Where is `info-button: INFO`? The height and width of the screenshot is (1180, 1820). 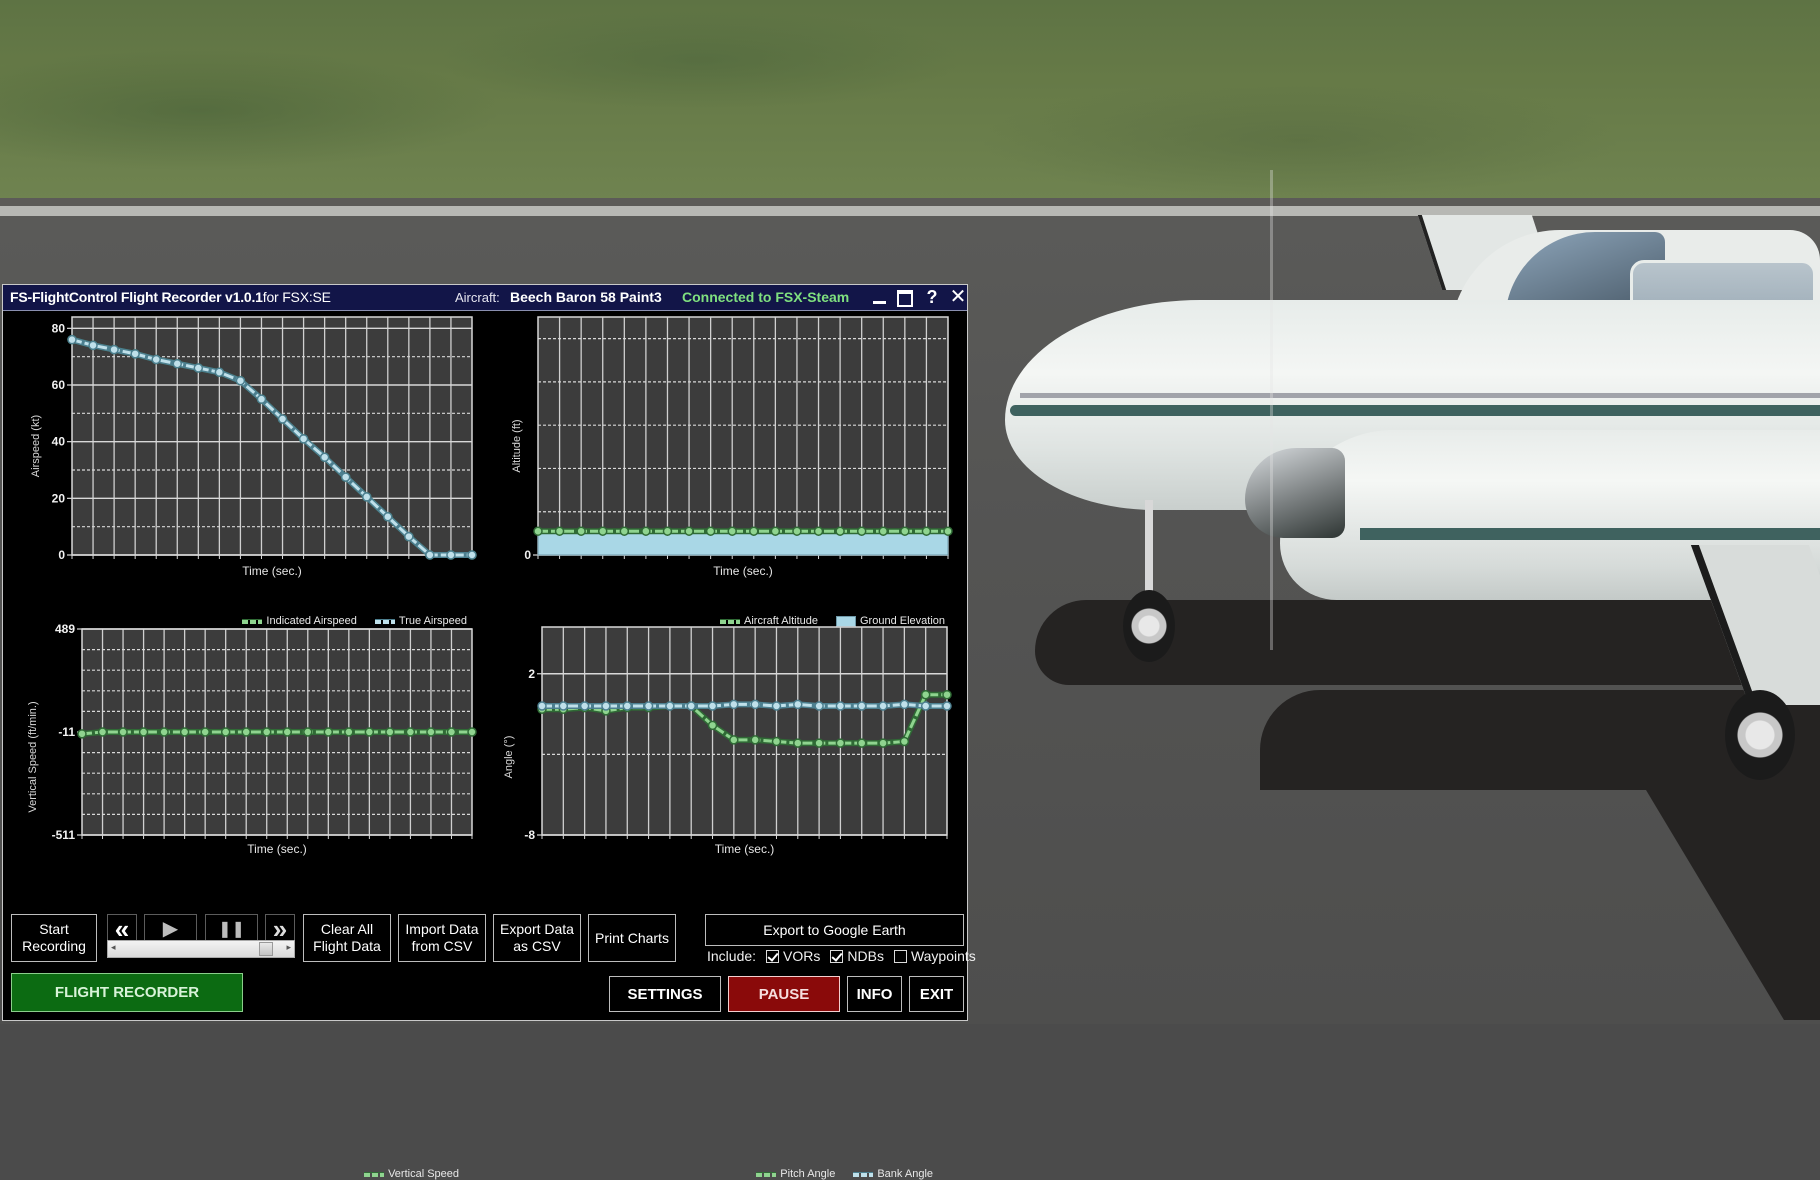
info-button: INFO is located at coordinates (874, 994).